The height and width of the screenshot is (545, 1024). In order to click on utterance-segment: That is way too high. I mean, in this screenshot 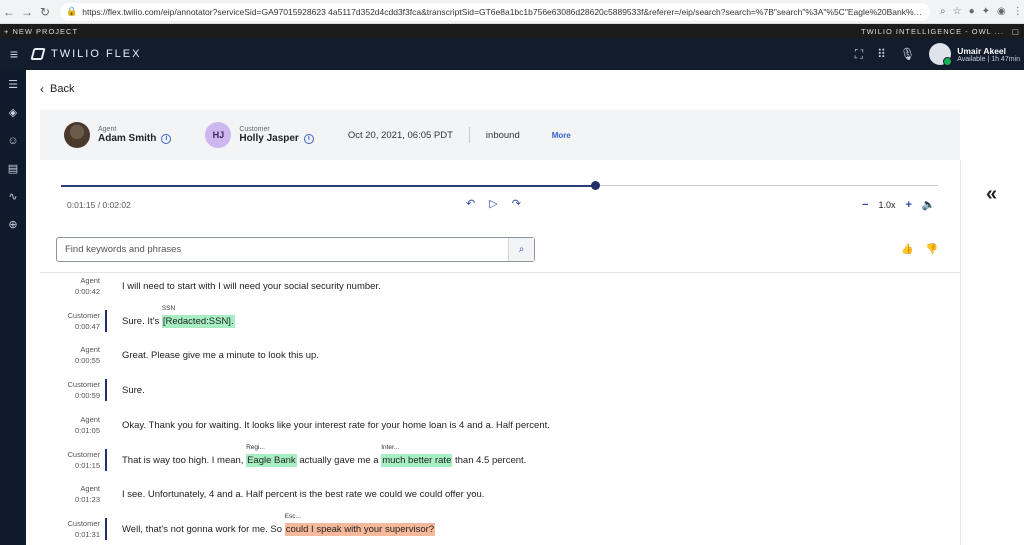, I will do `click(184, 460)`.